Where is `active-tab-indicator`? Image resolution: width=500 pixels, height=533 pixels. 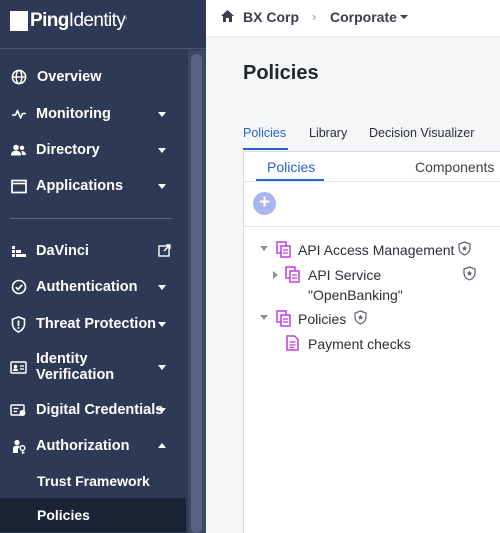 active-tab-indicator is located at coordinates (265, 149).